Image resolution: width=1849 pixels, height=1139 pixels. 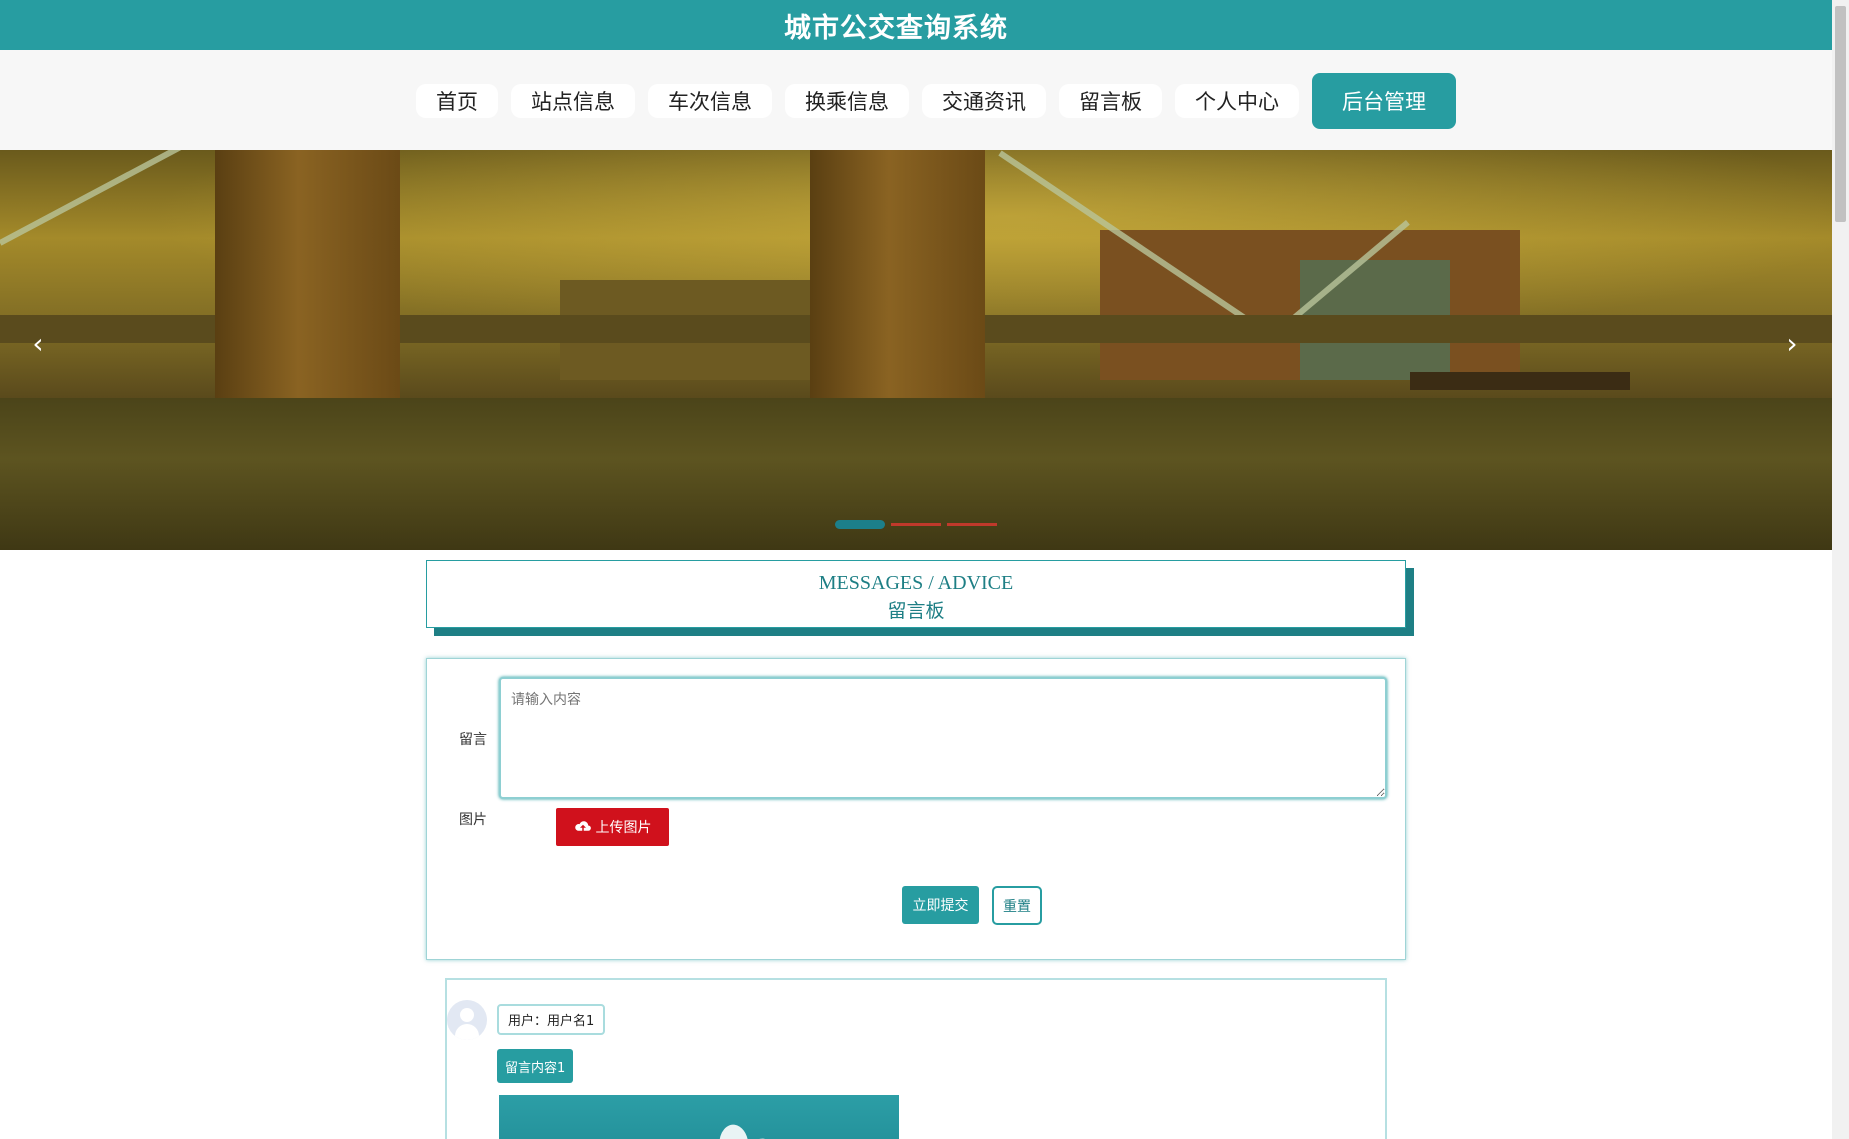 What do you see at coordinates (1520, 381) in the screenshot?
I see `banner-boat` at bounding box center [1520, 381].